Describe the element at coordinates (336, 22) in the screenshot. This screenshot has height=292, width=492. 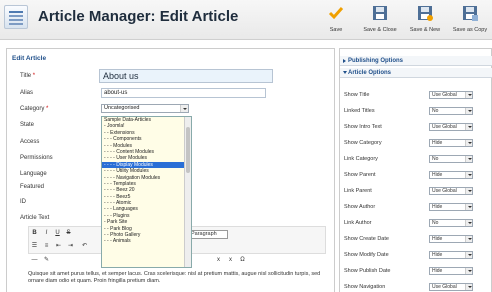
I see `save-button: Save` at that location.